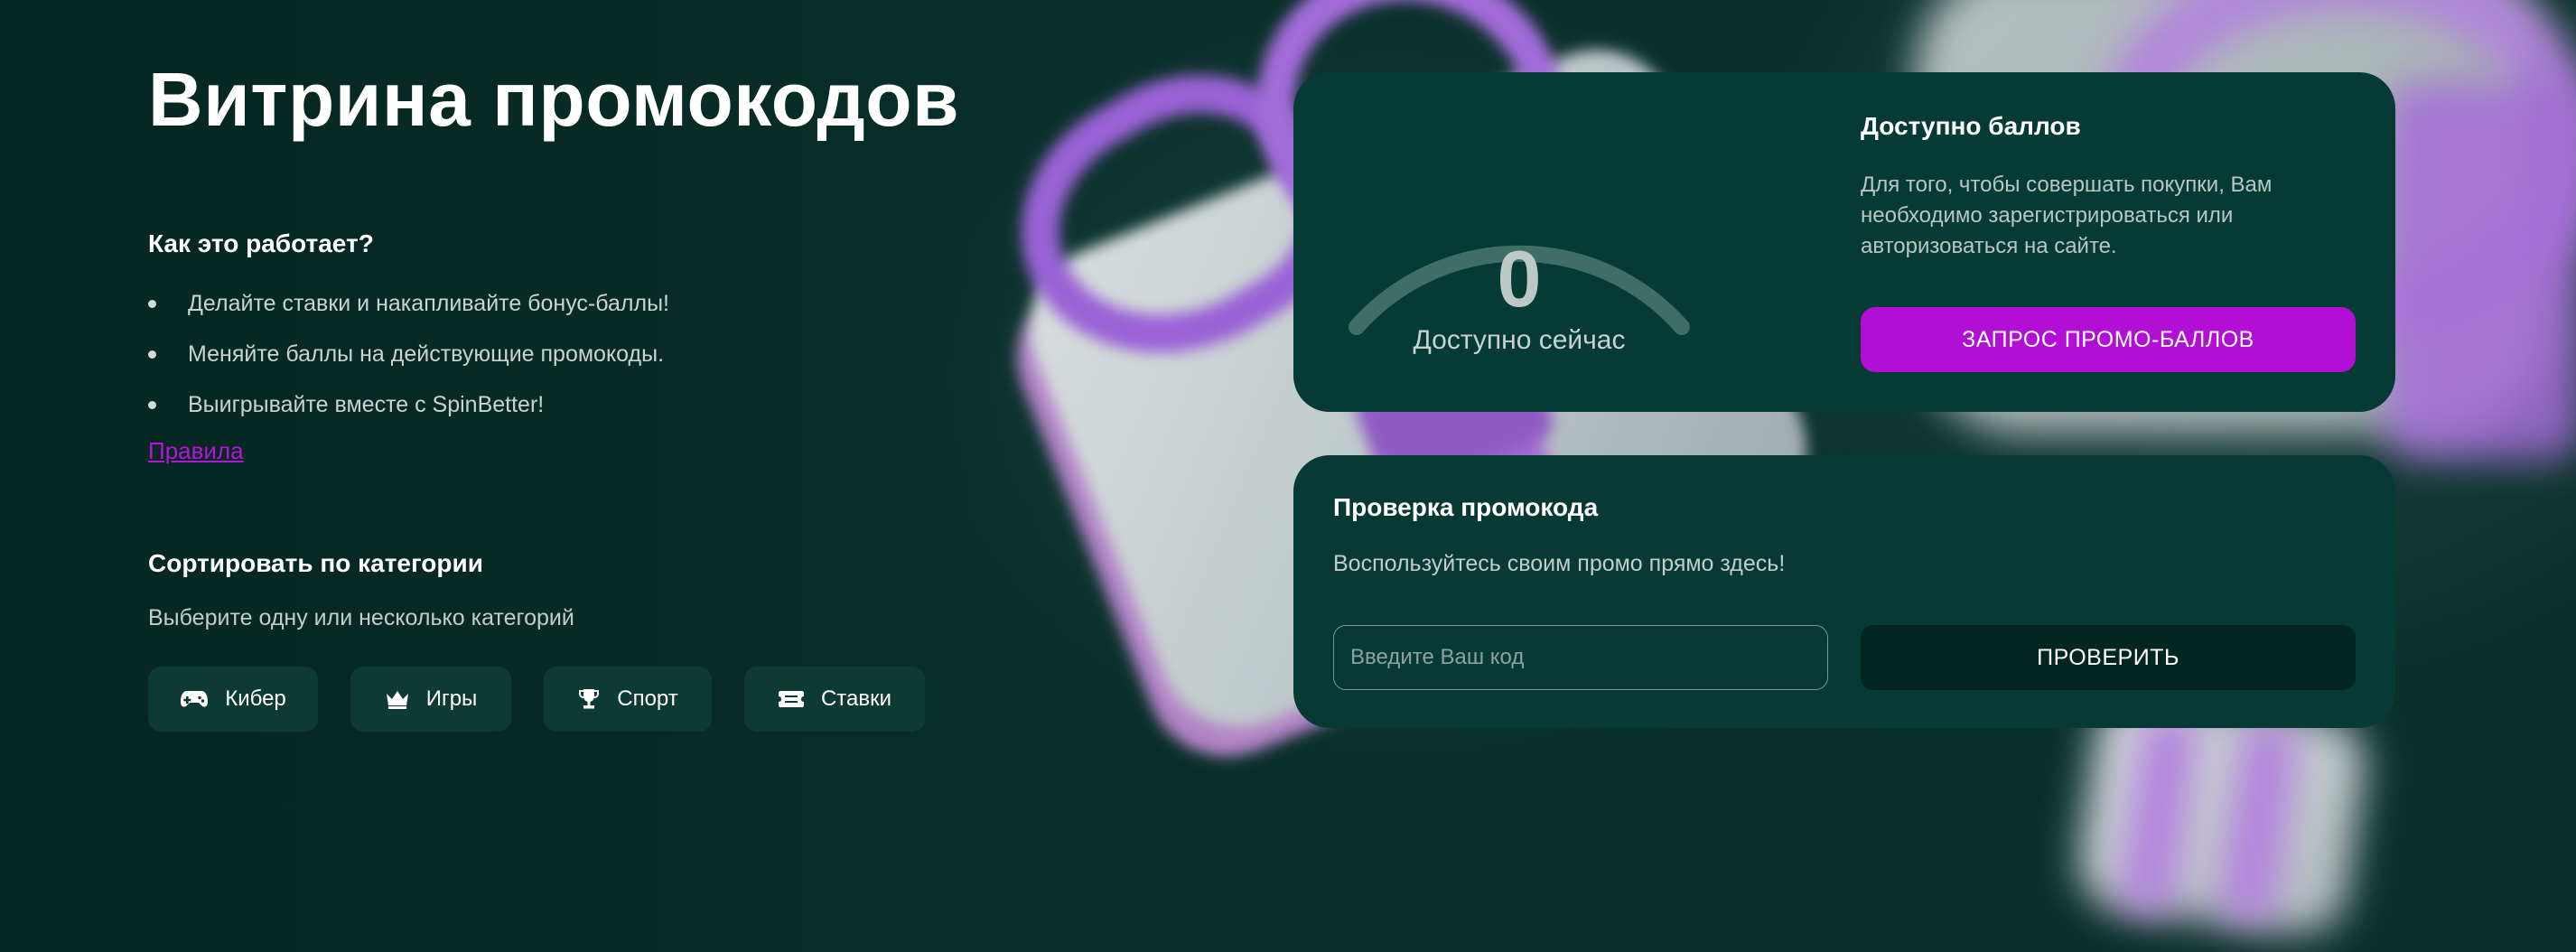  What do you see at coordinates (196, 451) in the screenshot?
I see `rules-link: Правила` at bounding box center [196, 451].